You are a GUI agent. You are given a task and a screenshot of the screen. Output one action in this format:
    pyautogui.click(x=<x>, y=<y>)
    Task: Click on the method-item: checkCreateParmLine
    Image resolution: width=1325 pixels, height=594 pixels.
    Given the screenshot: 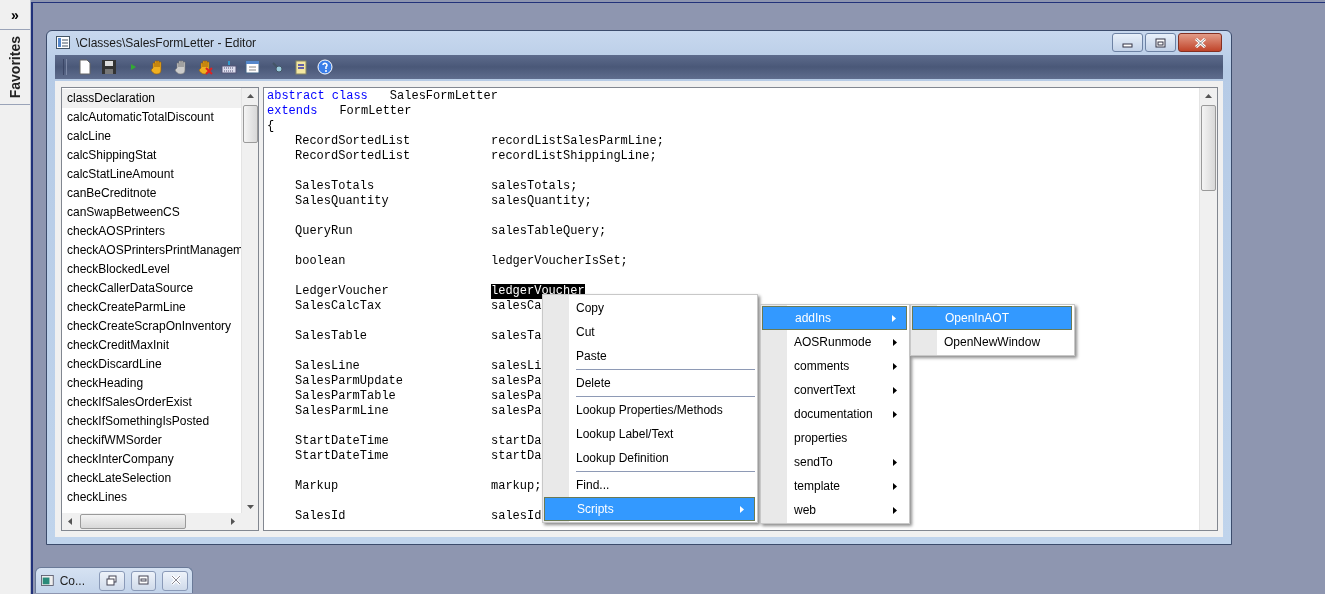 What is the action you would take?
    pyautogui.click(x=151, y=307)
    